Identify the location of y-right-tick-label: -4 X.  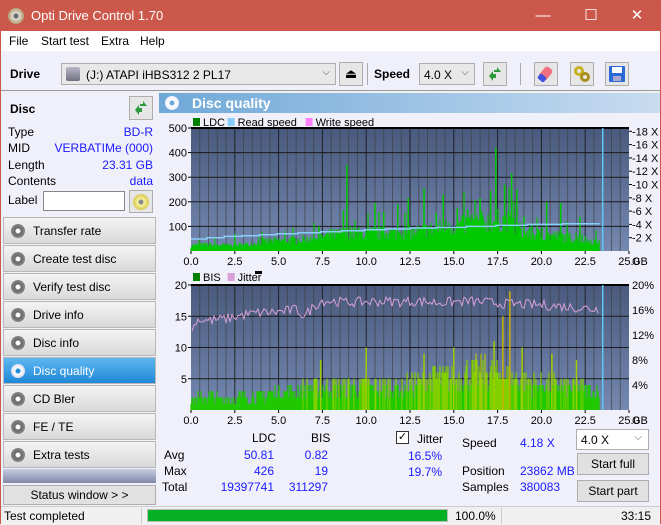
(642, 225).